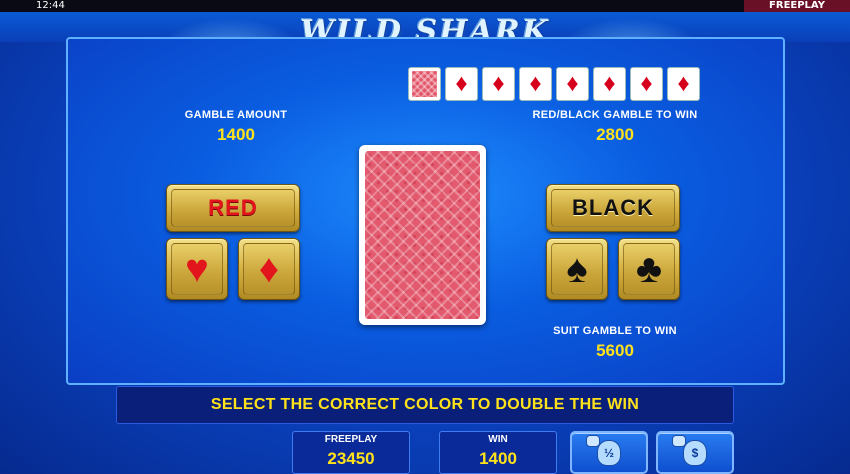 The image size is (850, 474). I want to click on mode-badge: FREEPLAY, so click(797, 6).